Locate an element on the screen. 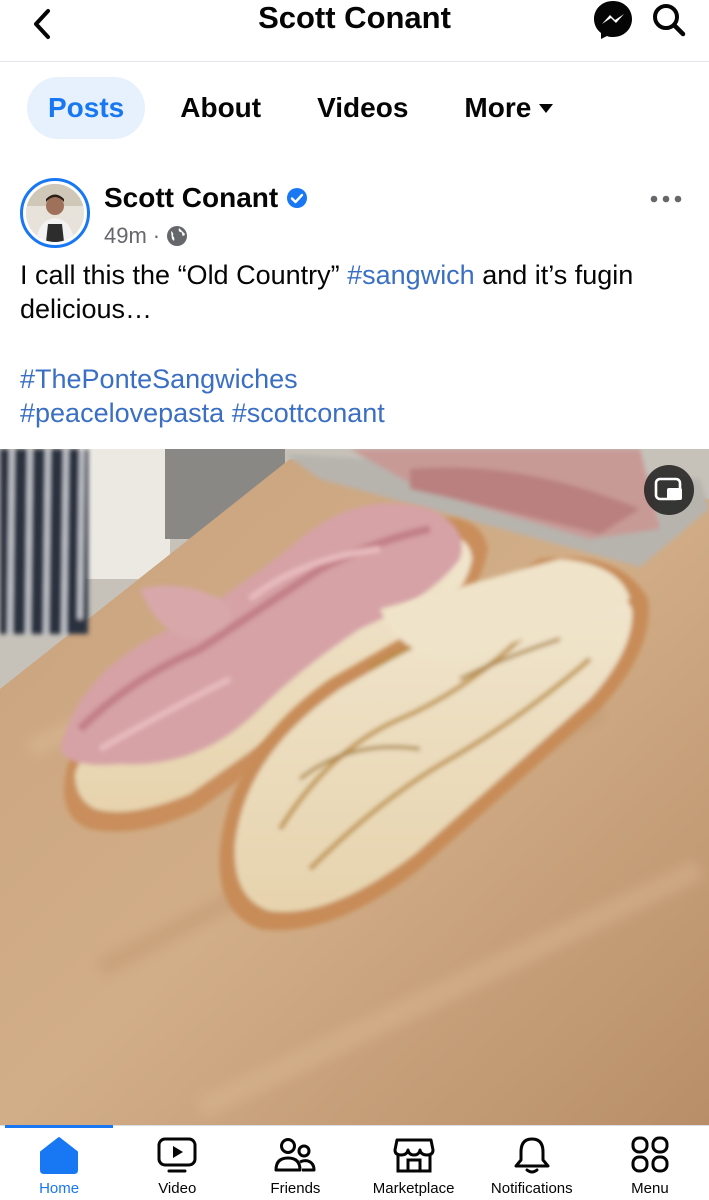 The width and height of the screenshot is (709, 1200). tab-posts: Posts is located at coordinates (86, 108).